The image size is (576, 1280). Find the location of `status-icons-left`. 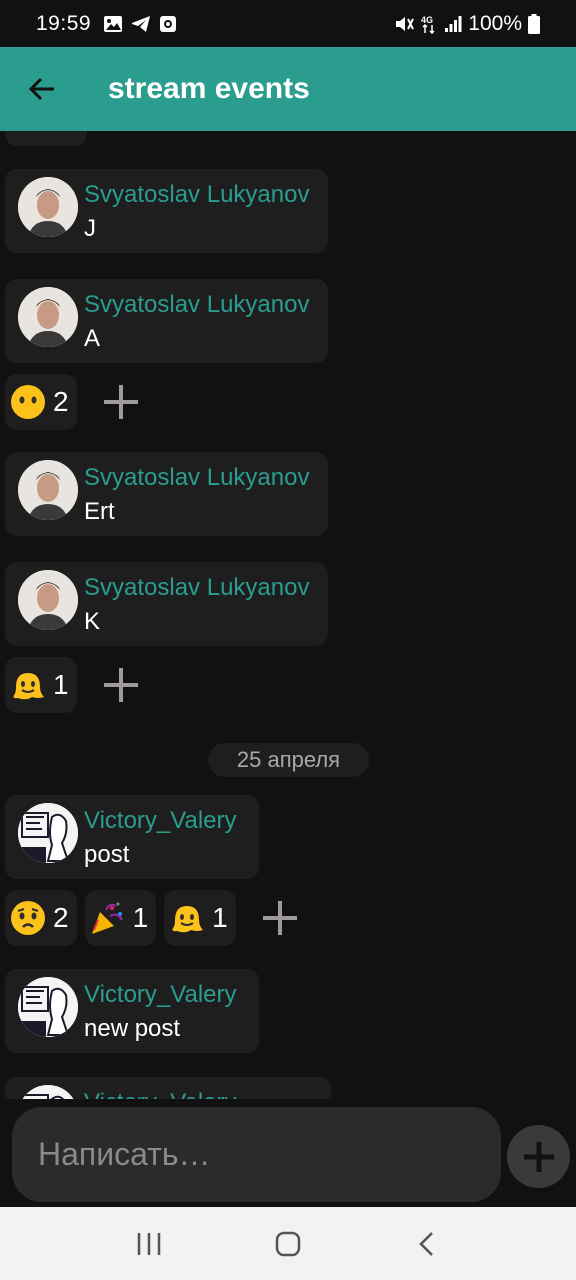

status-icons-left is located at coordinates (140, 24).